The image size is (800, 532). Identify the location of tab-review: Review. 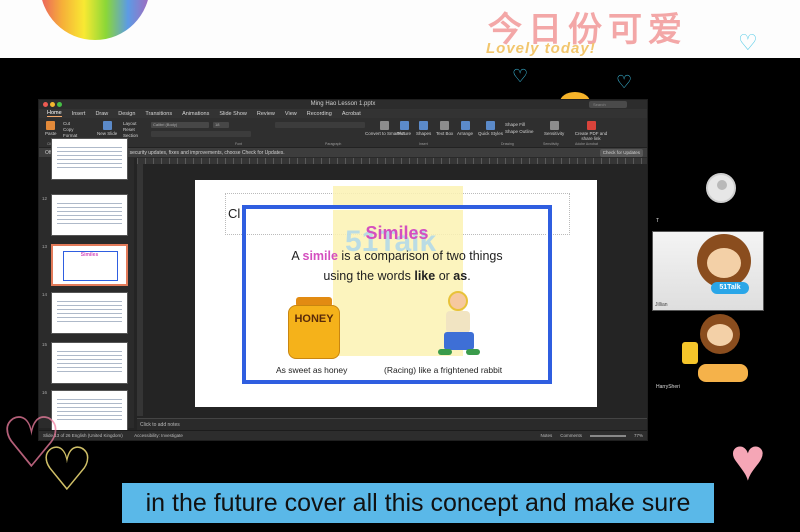
(266, 114).